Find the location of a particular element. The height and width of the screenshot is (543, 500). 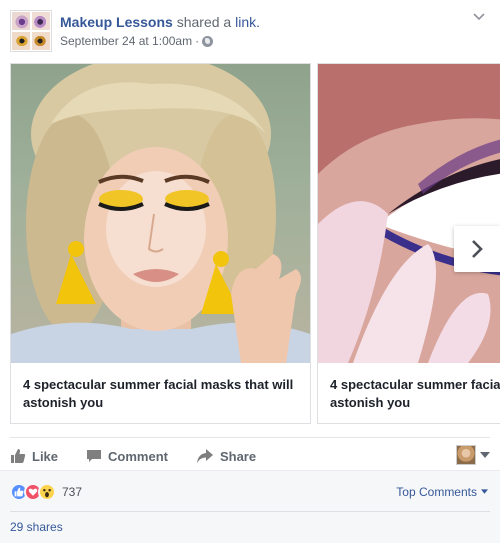

post-as-selector is located at coordinates (473, 455).